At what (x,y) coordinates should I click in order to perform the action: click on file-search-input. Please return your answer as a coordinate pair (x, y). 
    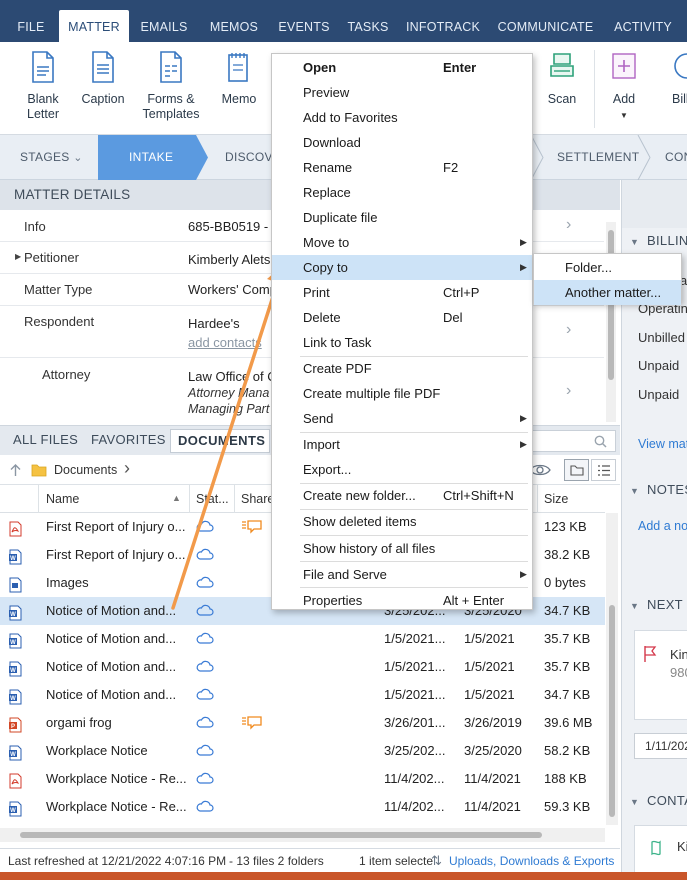
    Looking at the image, I should click on (574, 441).